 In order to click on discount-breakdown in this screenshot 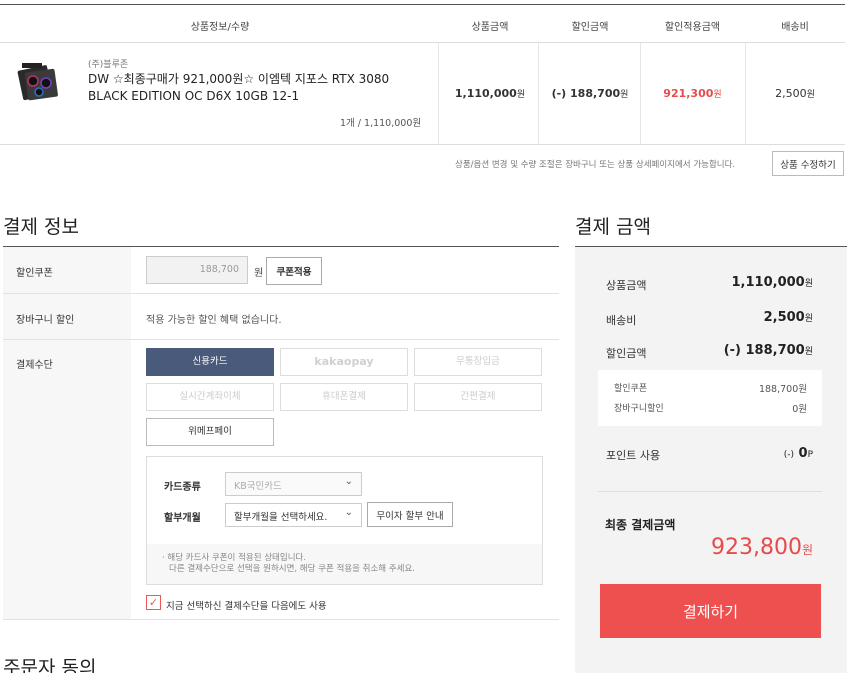, I will do `click(710, 398)`.